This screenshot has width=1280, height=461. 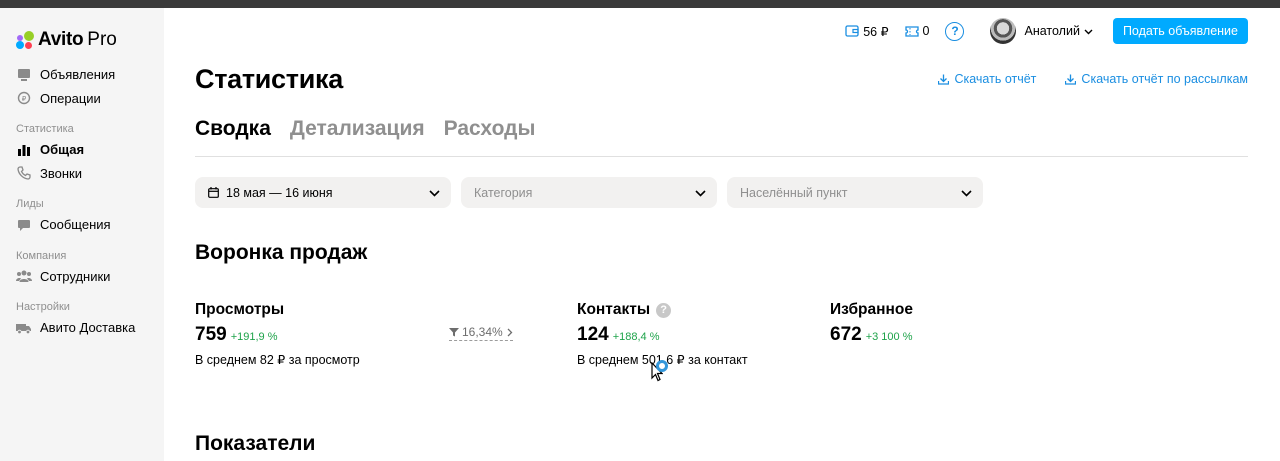 What do you see at coordinates (662, 366) in the screenshot?
I see `loading-spinner-icon` at bounding box center [662, 366].